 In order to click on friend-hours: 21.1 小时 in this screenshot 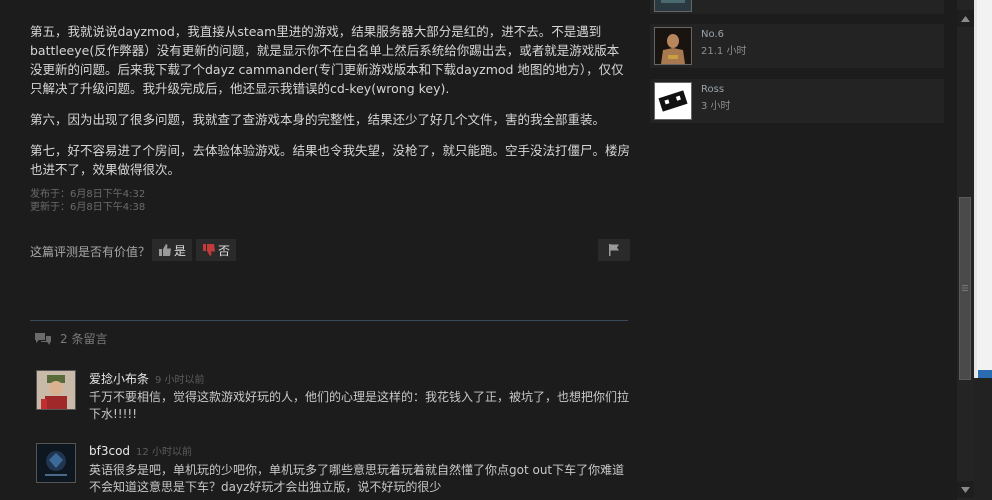, I will do `click(724, 51)`.